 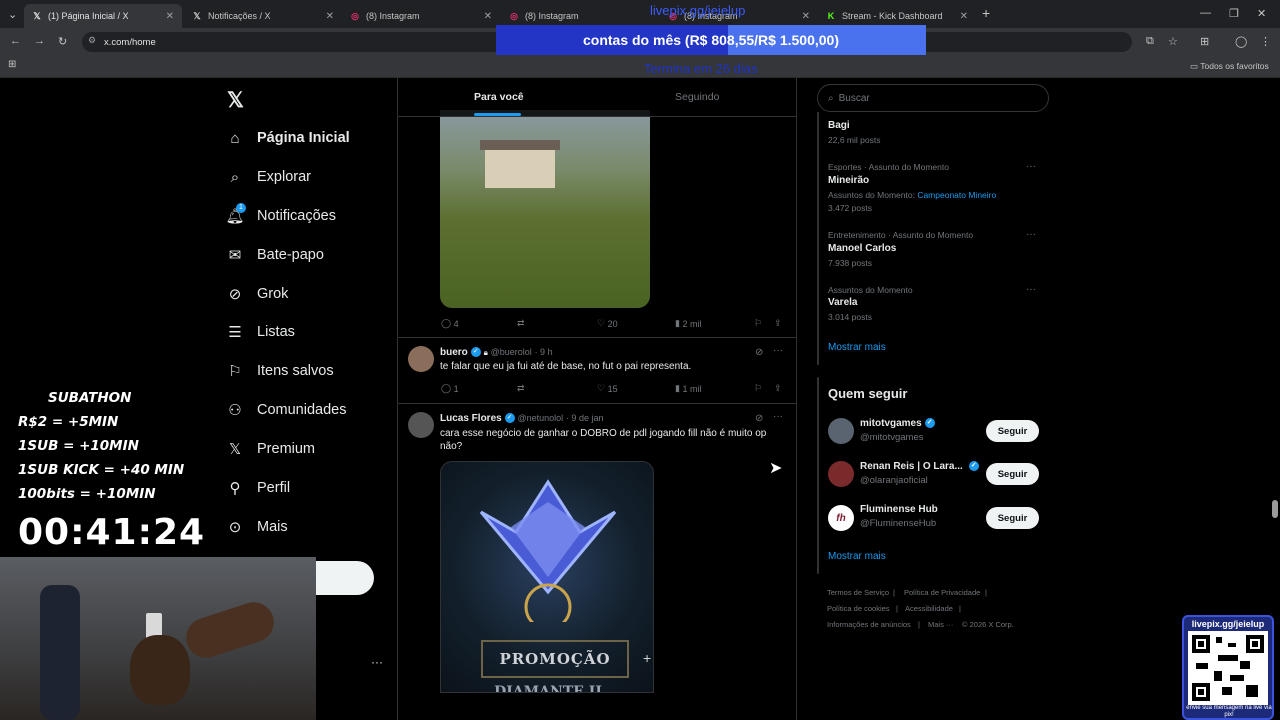 What do you see at coordinates (258, 488) in the screenshot?
I see `nav-profile: ⚲ Perfil` at bounding box center [258, 488].